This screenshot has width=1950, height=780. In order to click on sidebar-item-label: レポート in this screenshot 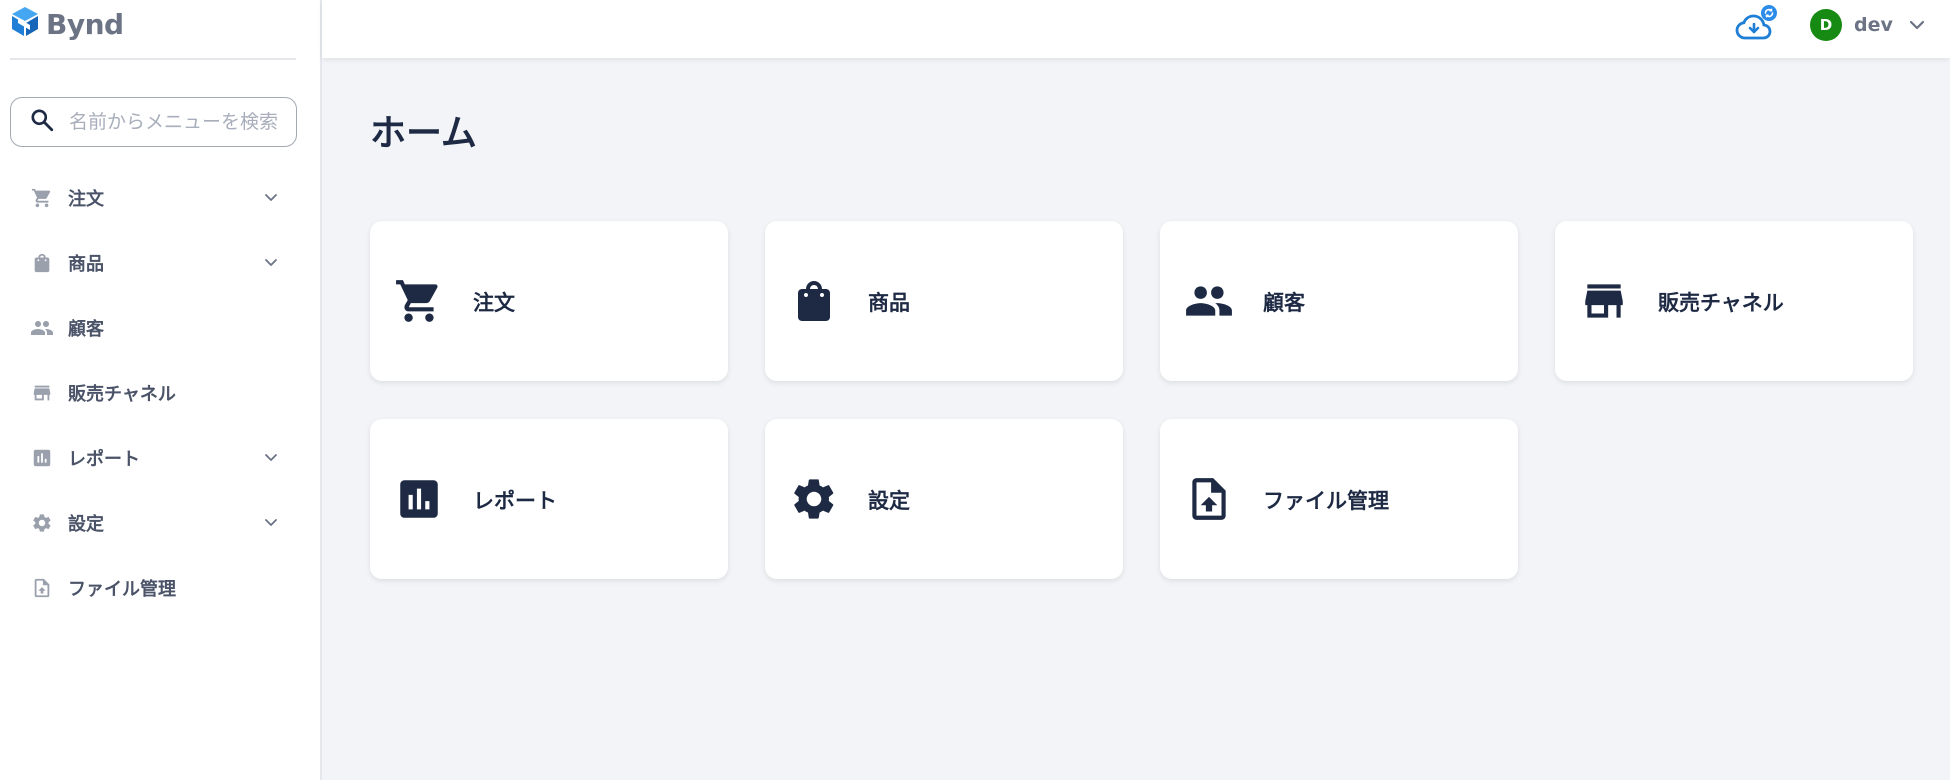, I will do `click(104, 459)`.